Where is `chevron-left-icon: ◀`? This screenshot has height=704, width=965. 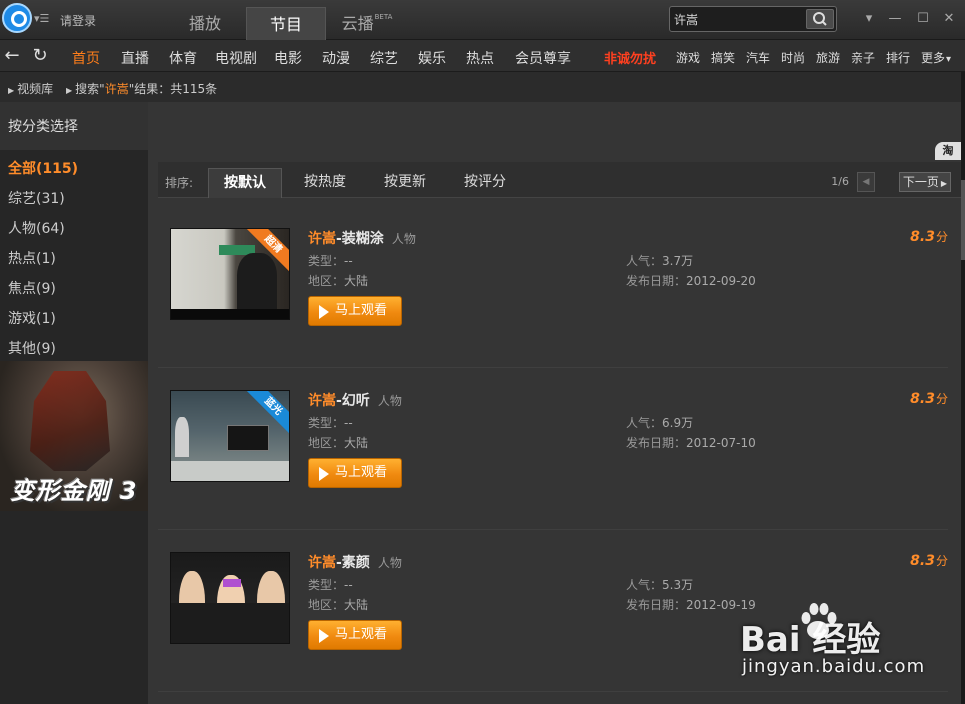
chevron-left-icon: ◀ is located at coordinates (866, 182).